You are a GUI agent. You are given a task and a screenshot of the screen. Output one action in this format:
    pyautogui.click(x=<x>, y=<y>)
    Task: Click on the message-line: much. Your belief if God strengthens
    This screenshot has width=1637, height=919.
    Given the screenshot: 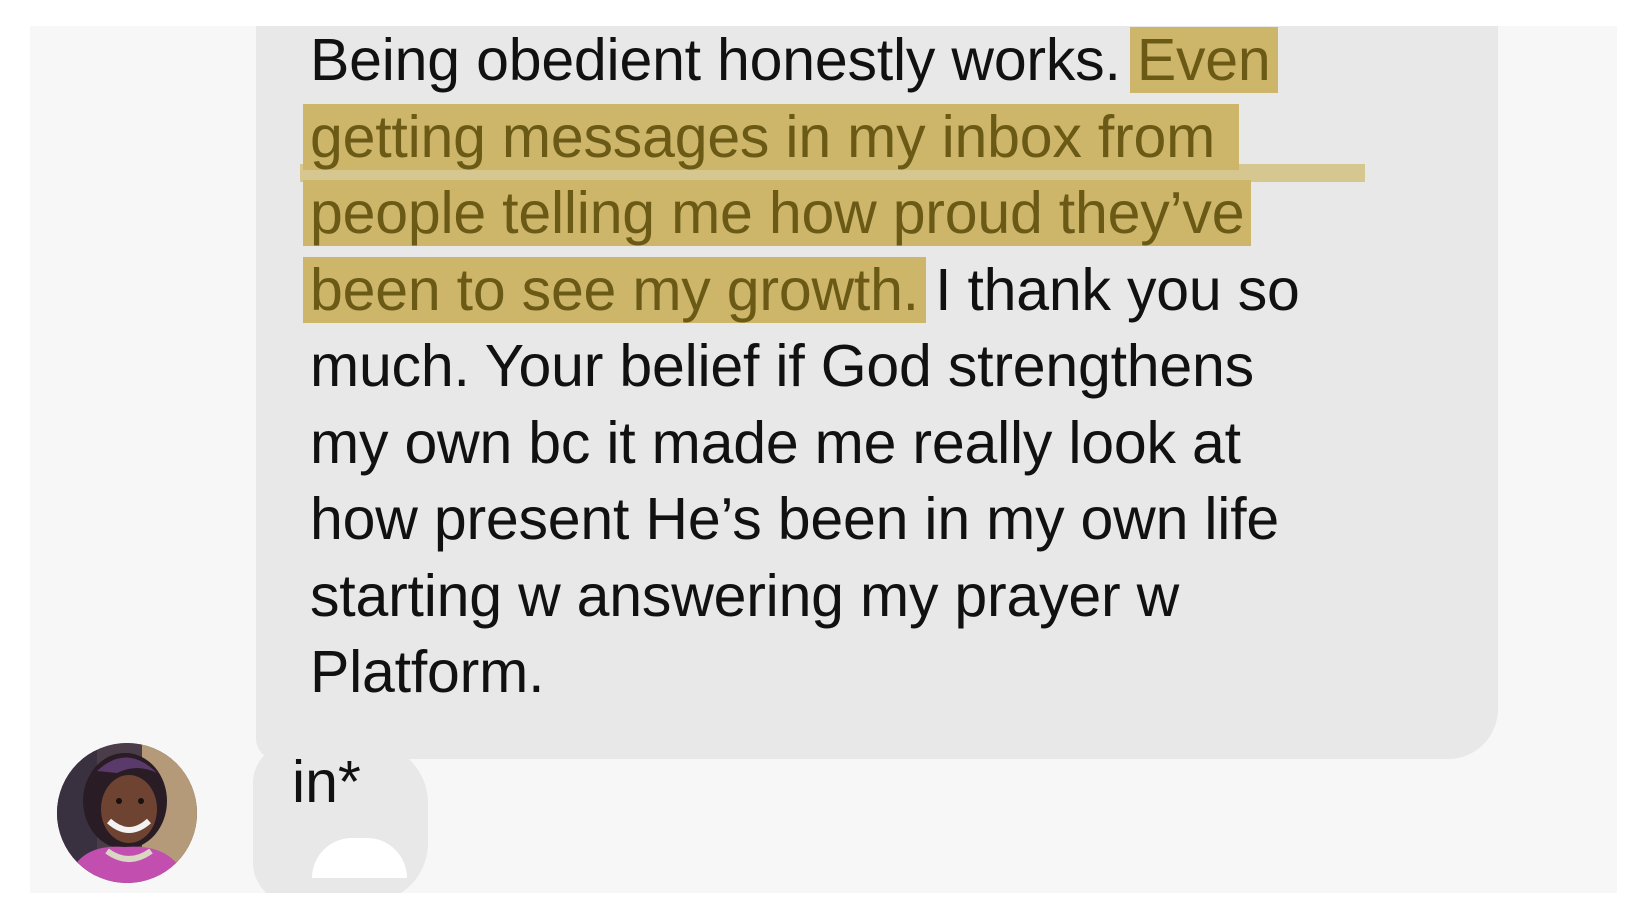 What is the action you would take?
    pyautogui.click(x=782, y=366)
    